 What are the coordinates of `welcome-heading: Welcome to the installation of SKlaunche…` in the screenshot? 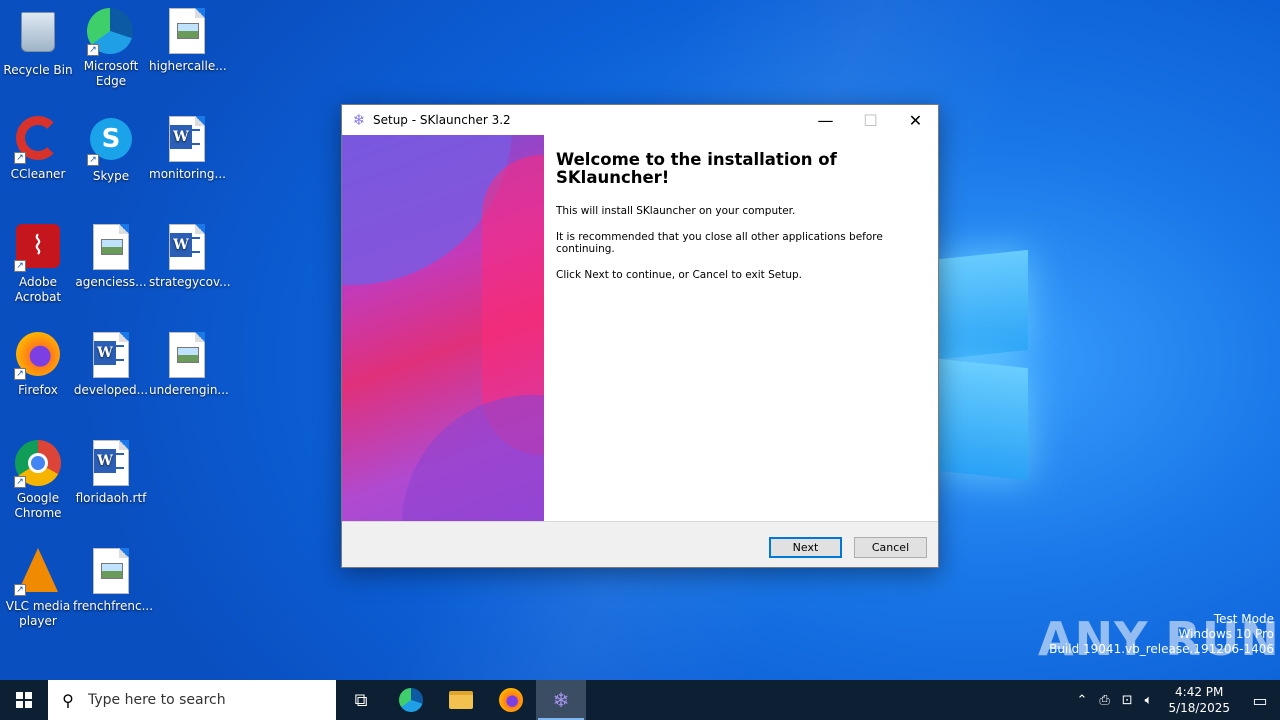 It's located at (696, 168).